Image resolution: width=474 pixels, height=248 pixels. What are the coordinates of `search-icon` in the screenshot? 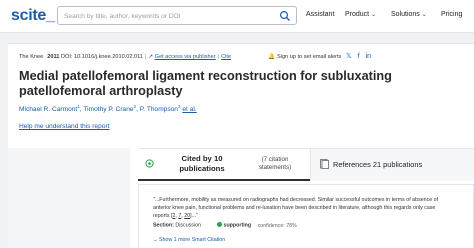 It's located at (285, 16).